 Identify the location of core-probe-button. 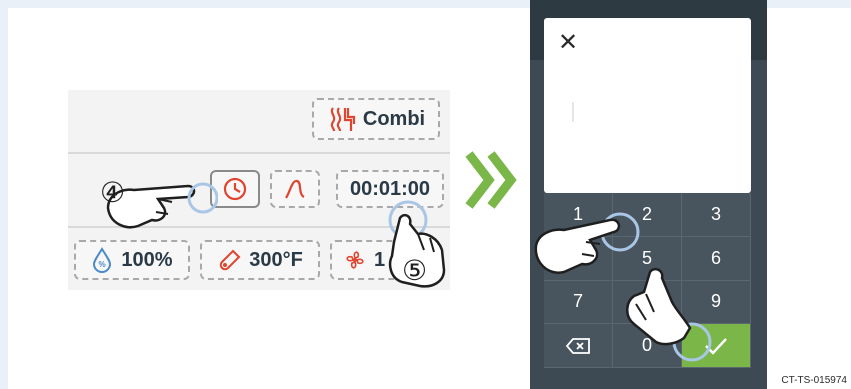
(295, 189).